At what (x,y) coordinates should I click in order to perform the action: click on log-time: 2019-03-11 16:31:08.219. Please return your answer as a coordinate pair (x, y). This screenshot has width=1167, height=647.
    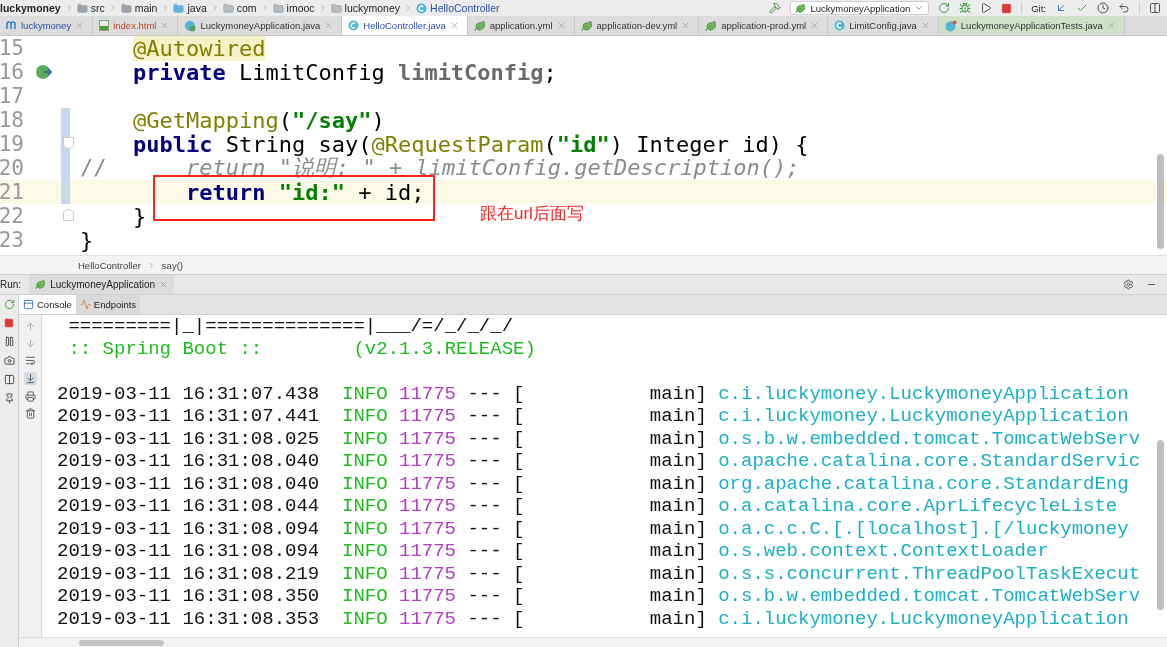
    Looking at the image, I should click on (189, 573).